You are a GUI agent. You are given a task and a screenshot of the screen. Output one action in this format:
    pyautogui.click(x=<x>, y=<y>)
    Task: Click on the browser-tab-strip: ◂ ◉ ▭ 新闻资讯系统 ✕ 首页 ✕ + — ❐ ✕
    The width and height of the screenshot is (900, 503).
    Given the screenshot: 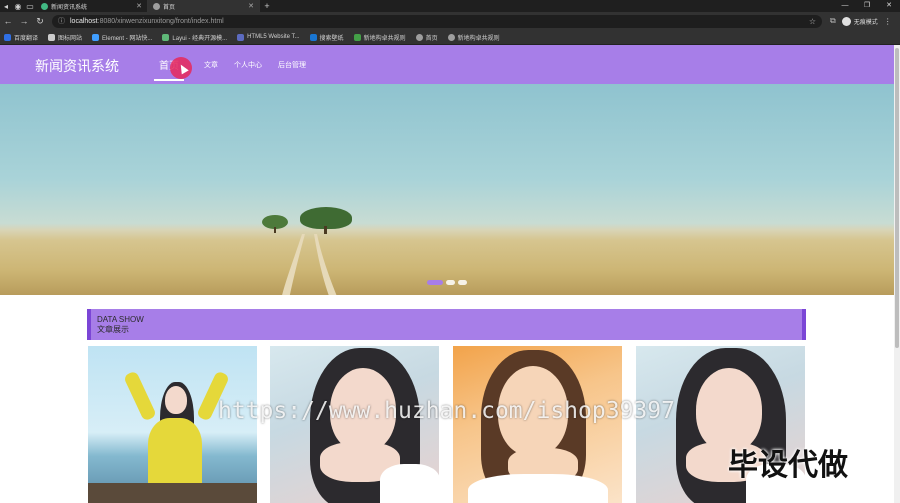 What is the action you would take?
    pyautogui.click(x=450, y=6)
    